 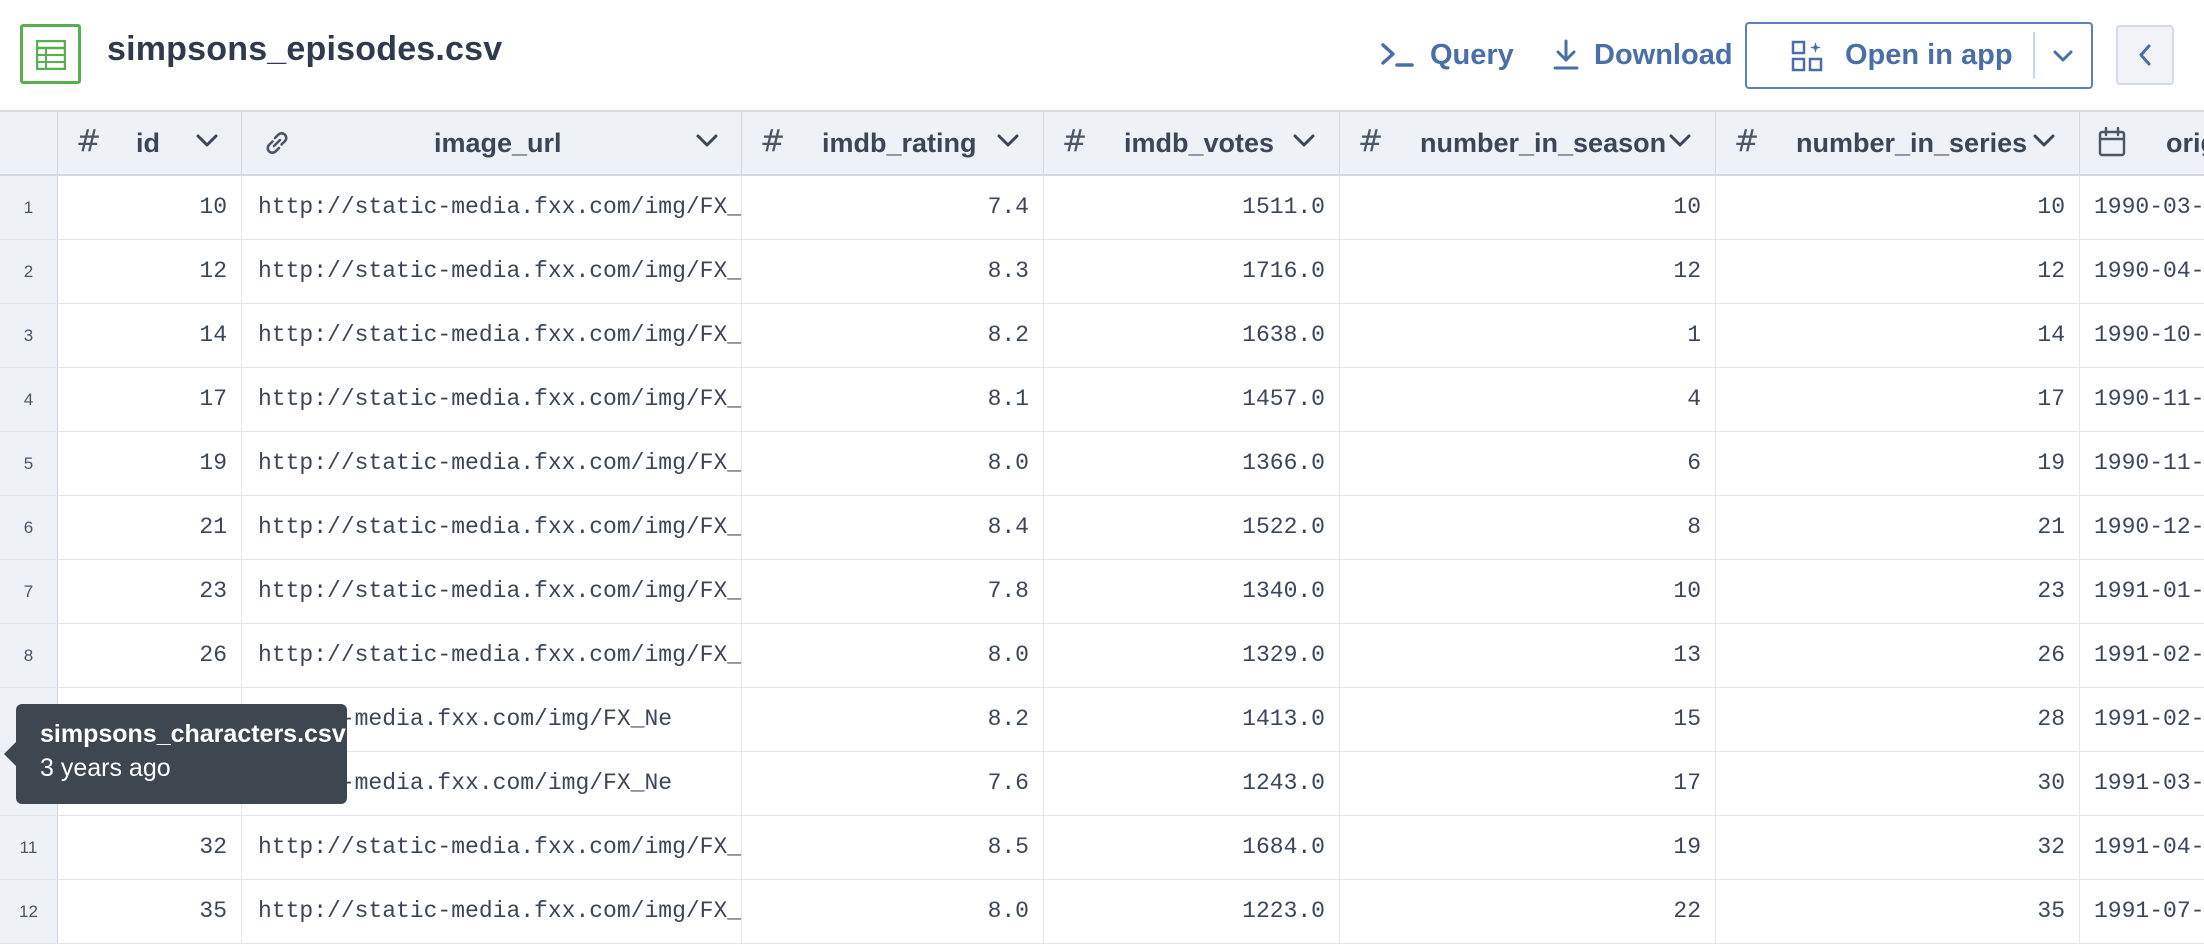 What do you see at coordinates (2145, 55) in the screenshot?
I see `collapse-panel-button` at bounding box center [2145, 55].